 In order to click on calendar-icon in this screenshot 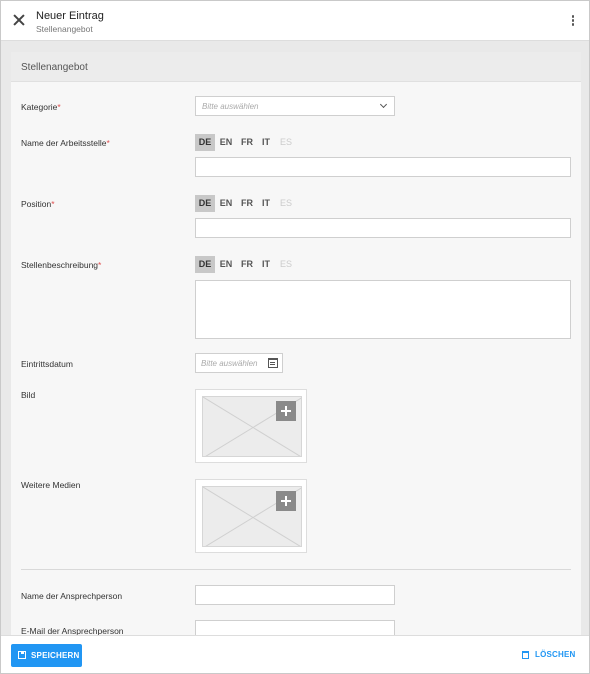, I will do `click(273, 363)`.